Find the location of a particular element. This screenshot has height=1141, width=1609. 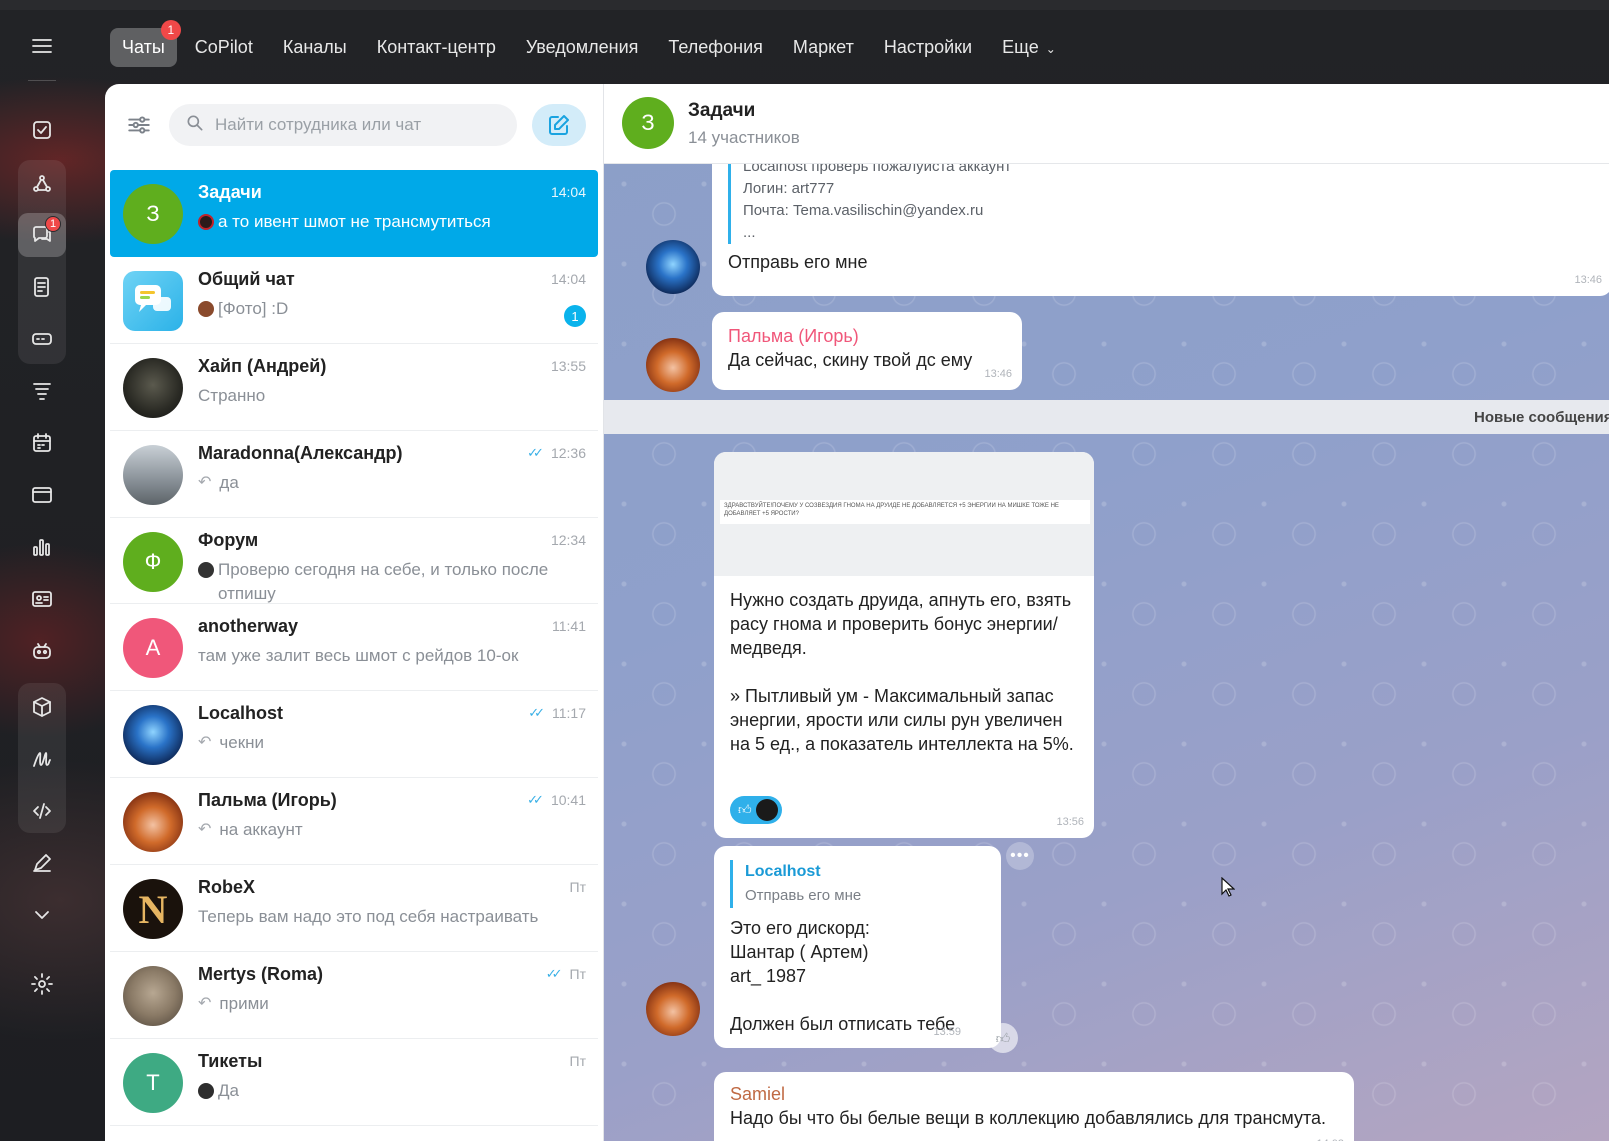

chat-item-hype: Хайп (Андрей) 13:55 Странно is located at coordinates (354, 387).